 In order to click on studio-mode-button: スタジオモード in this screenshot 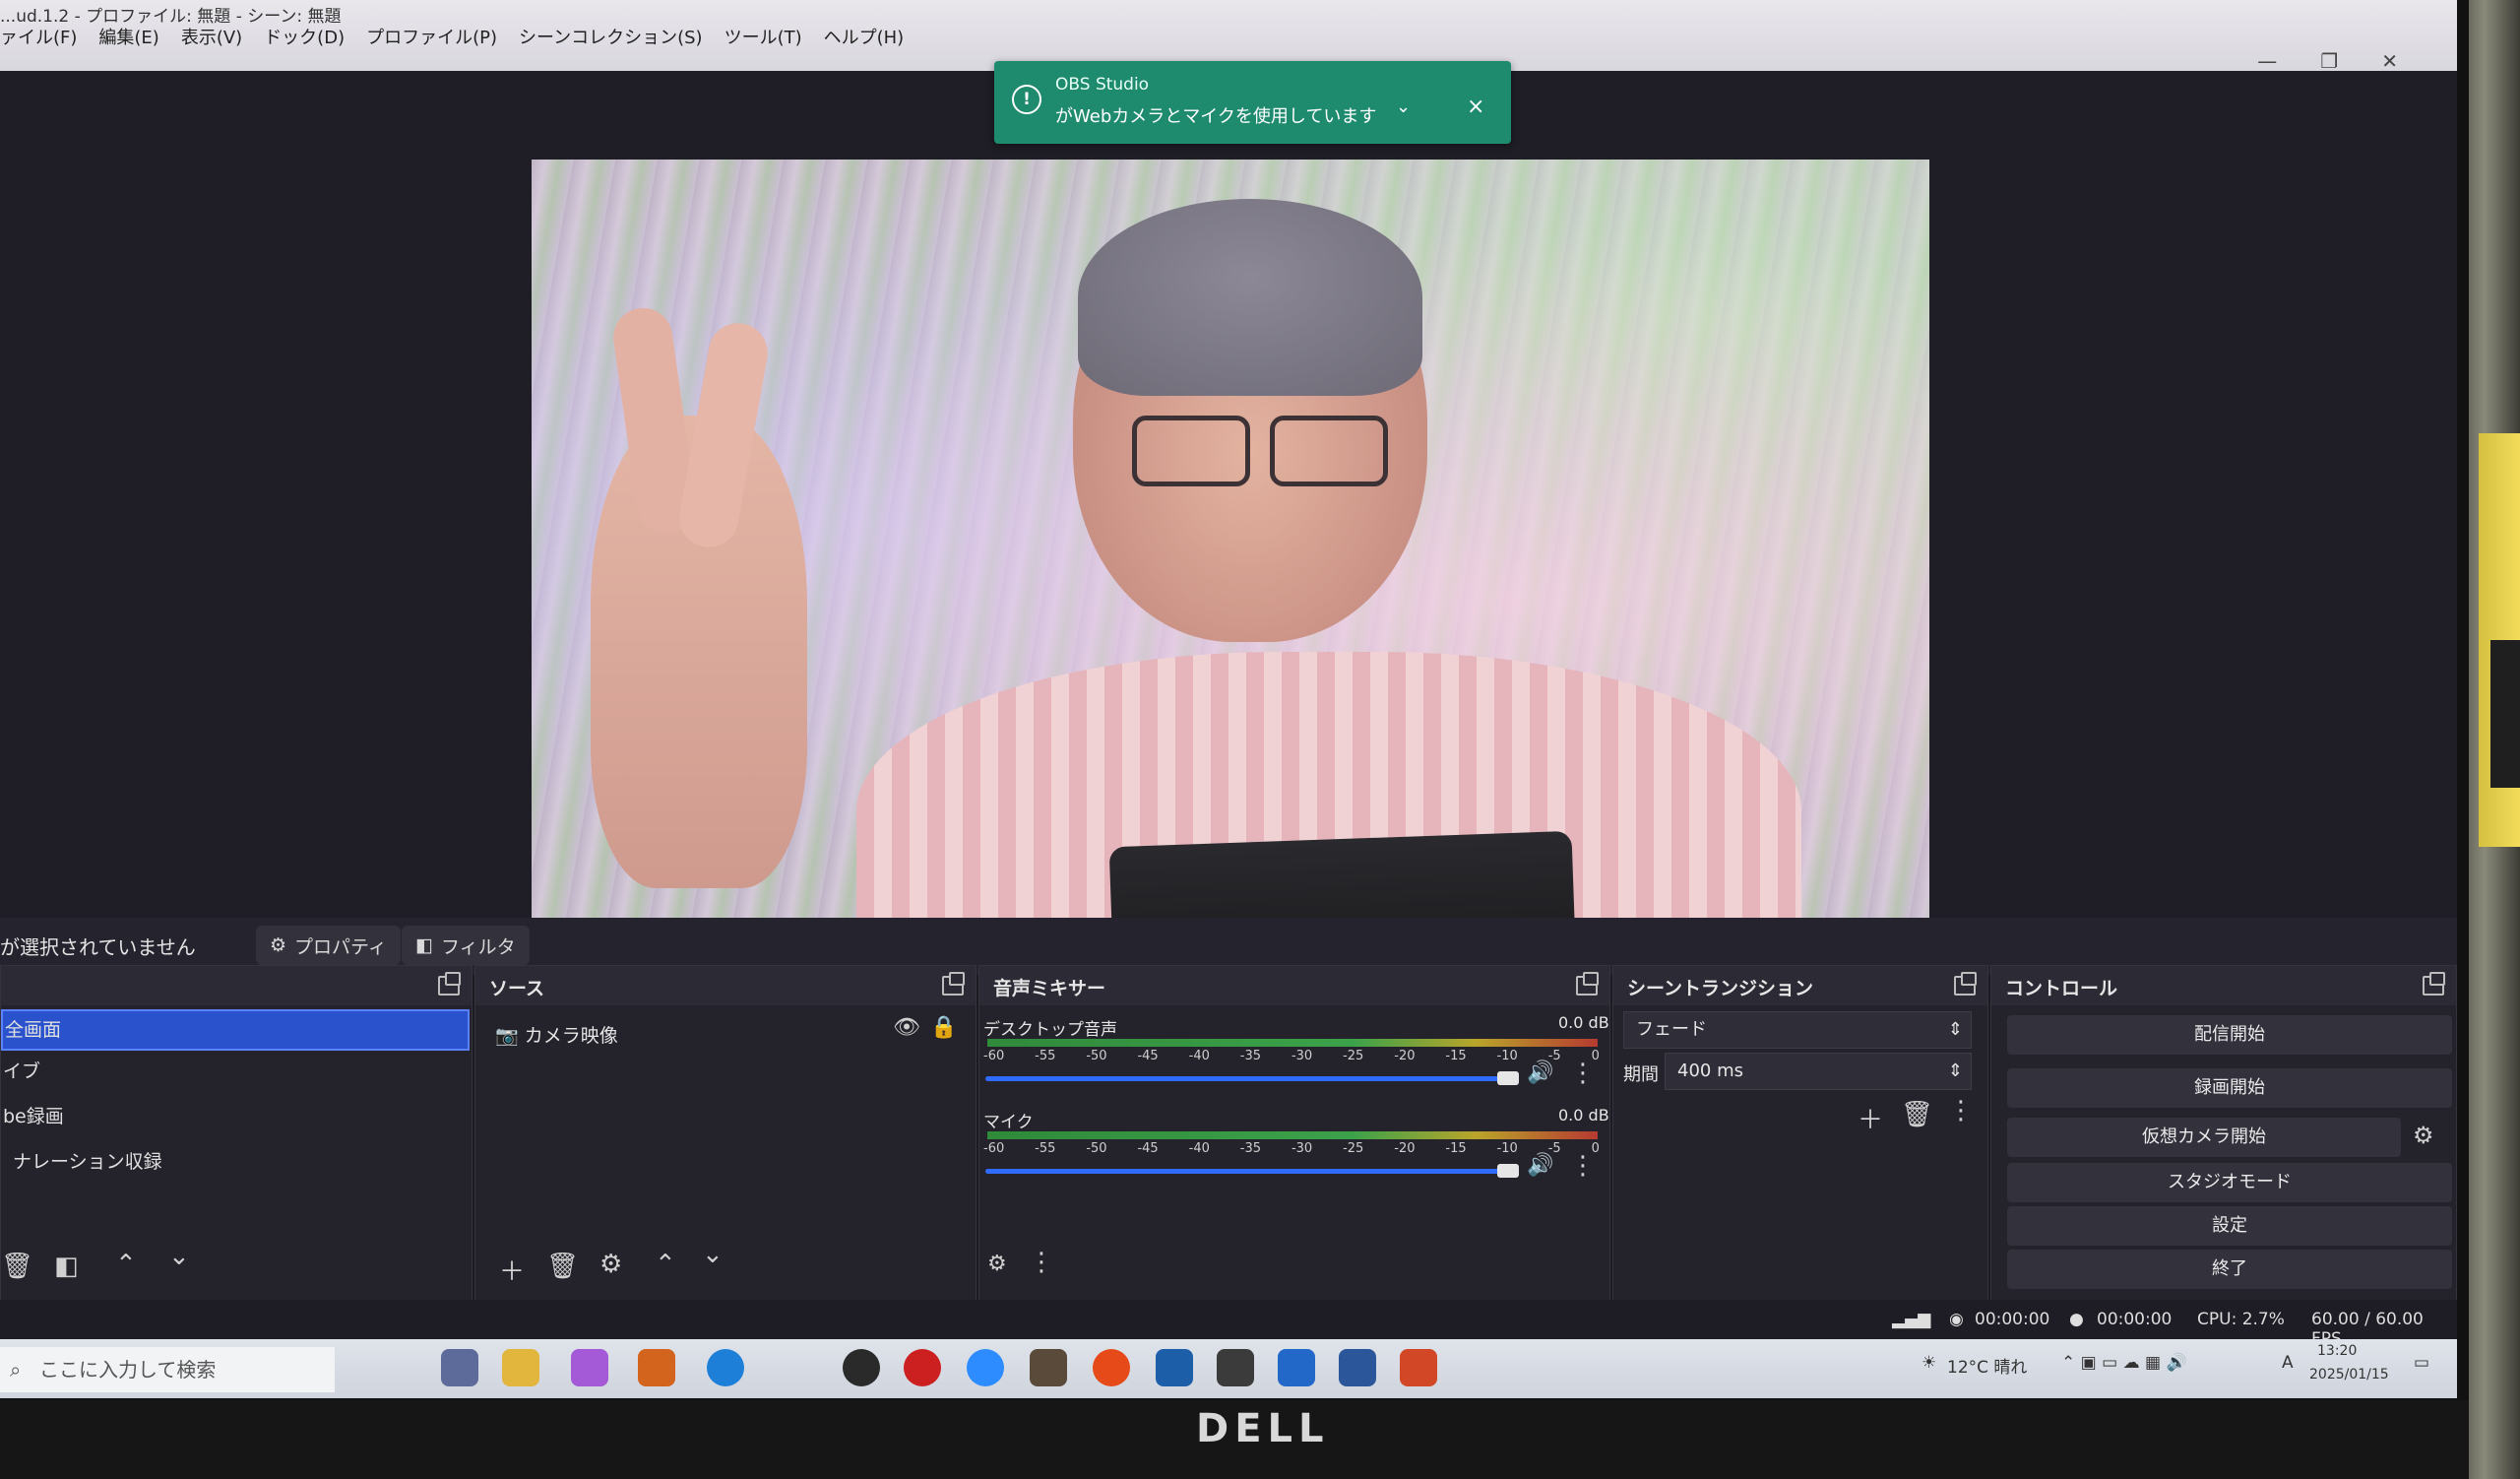, I will do `click(2229, 1183)`.